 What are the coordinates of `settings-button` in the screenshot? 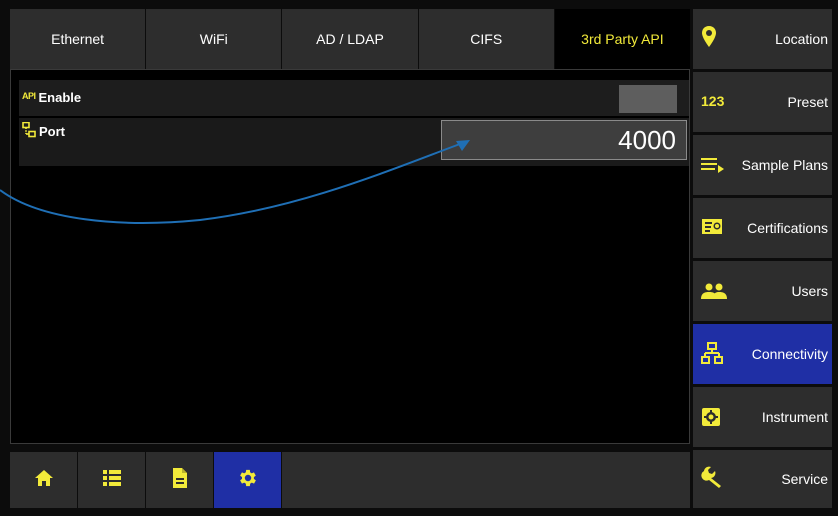 It's located at (247, 480).